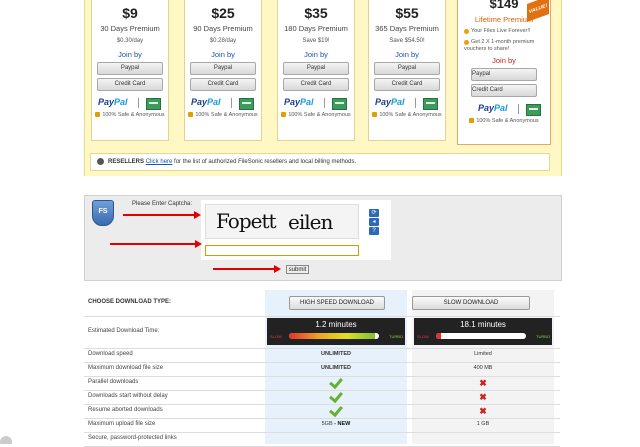 The width and height of the screenshot is (640, 447). I want to click on plan-duration: 90 Days Premium, so click(223, 28).